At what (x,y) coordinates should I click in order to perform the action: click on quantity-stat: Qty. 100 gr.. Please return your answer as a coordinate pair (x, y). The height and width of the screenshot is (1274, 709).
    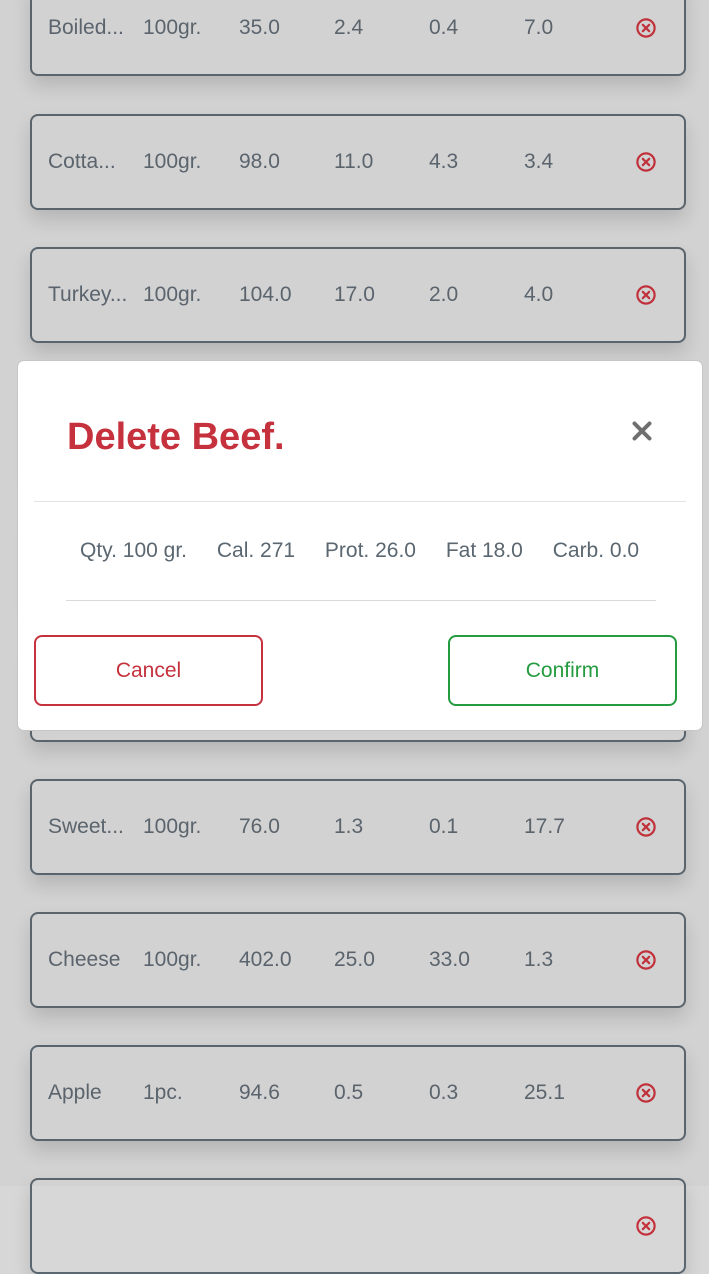
    Looking at the image, I should click on (133, 550).